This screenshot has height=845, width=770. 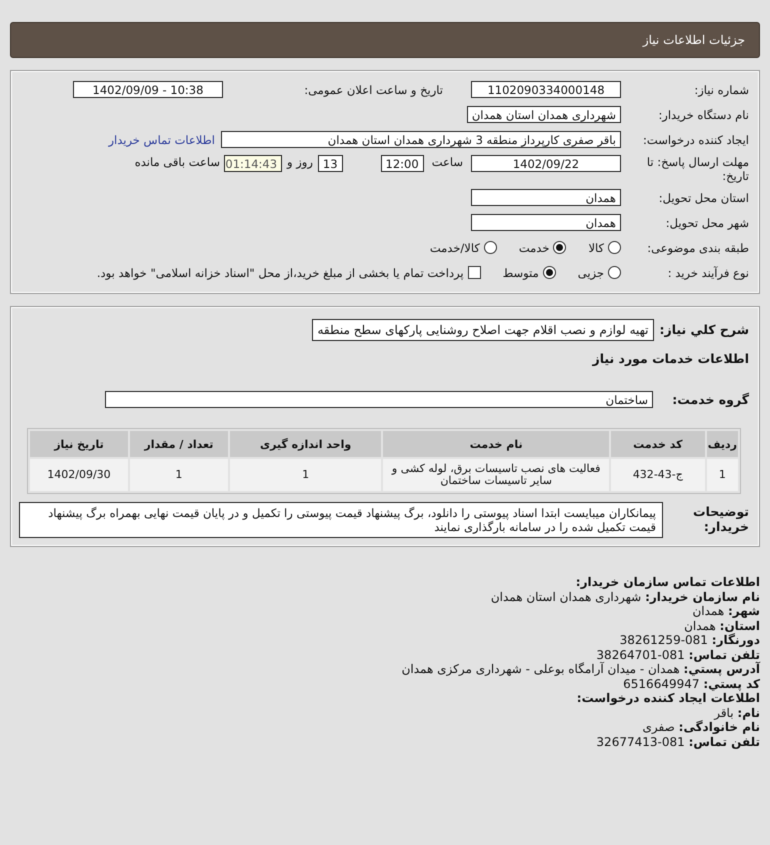 What do you see at coordinates (725, 611) in the screenshot?
I see `contact-line: شهر: همدان` at bounding box center [725, 611].